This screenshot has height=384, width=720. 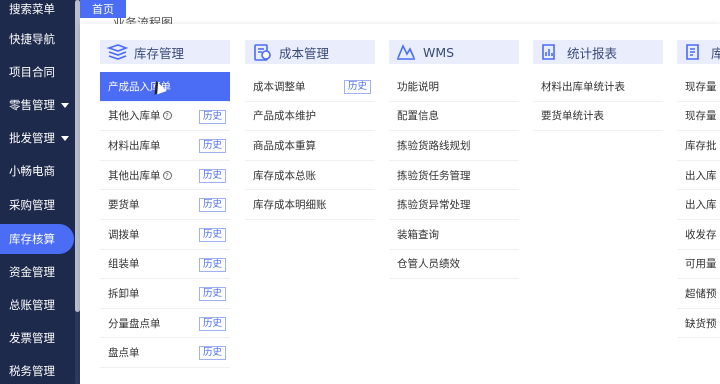 What do you see at coordinates (37, 72) in the screenshot?
I see `sidebar-item-project-contract: 项目合同` at bounding box center [37, 72].